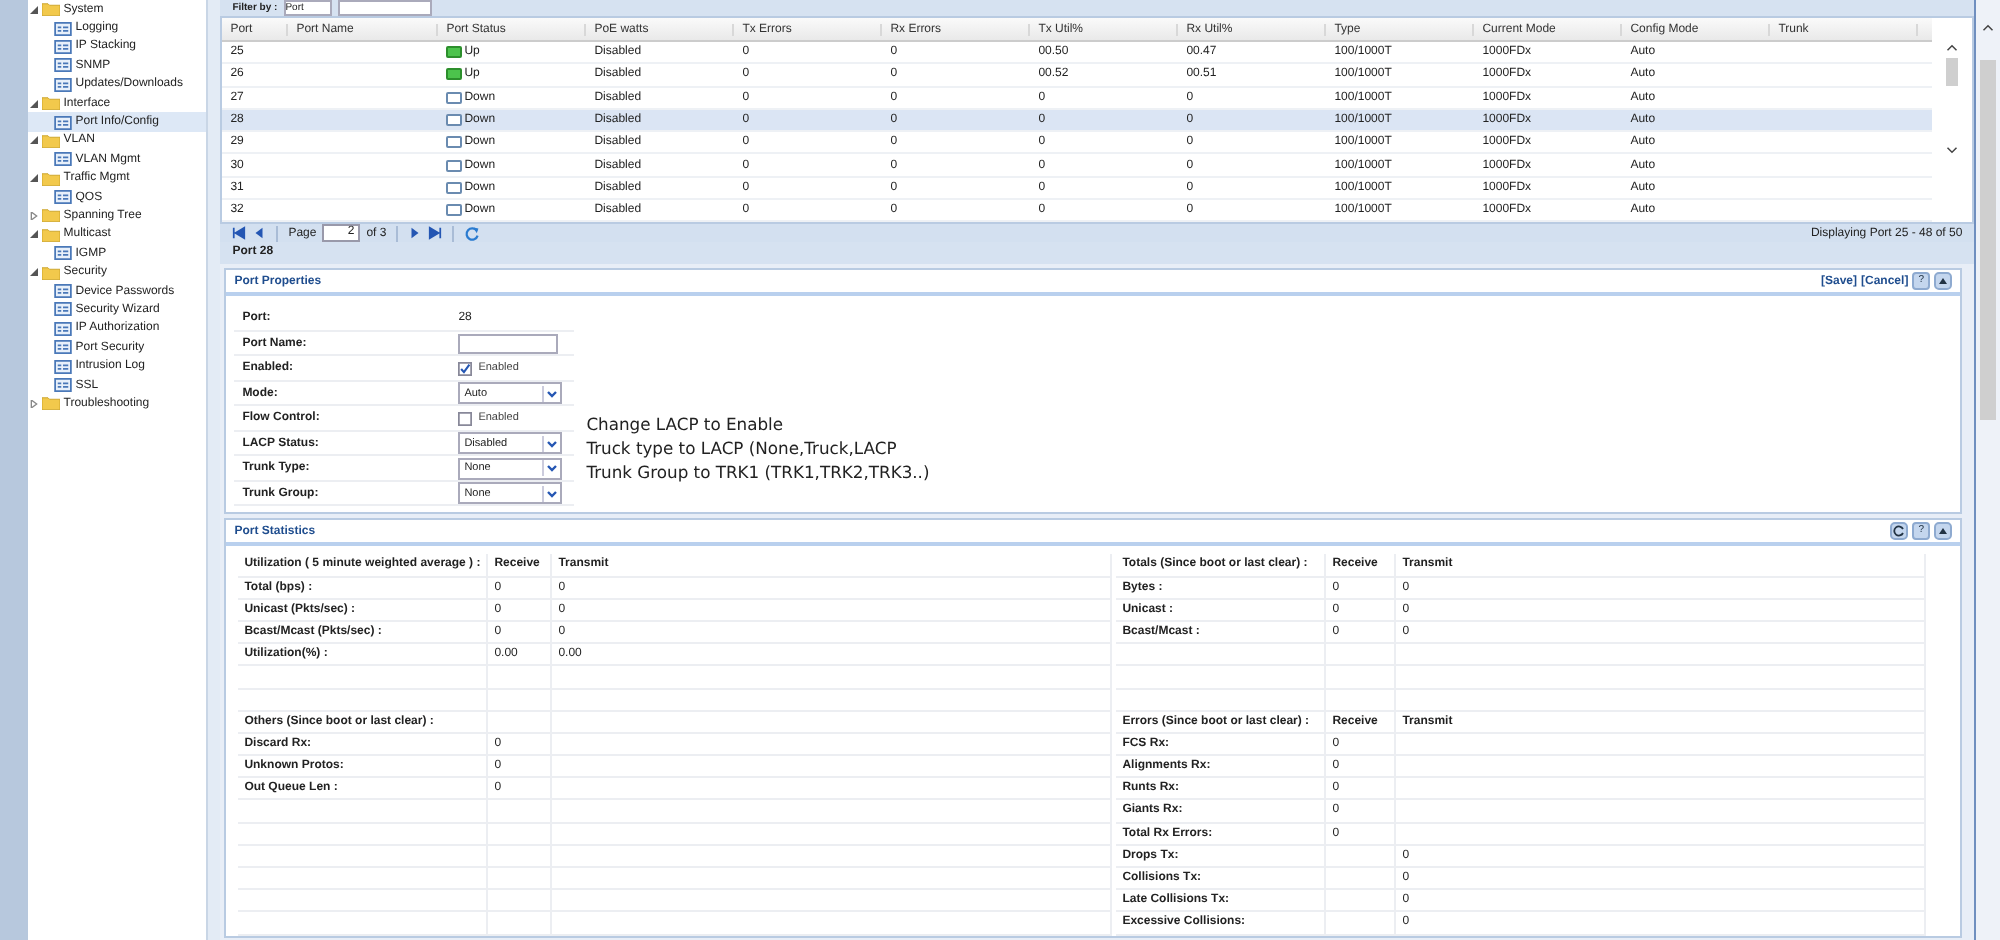  Describe the element at coordinates (508, 343) in the screenshot. I see `input-field` at that location.